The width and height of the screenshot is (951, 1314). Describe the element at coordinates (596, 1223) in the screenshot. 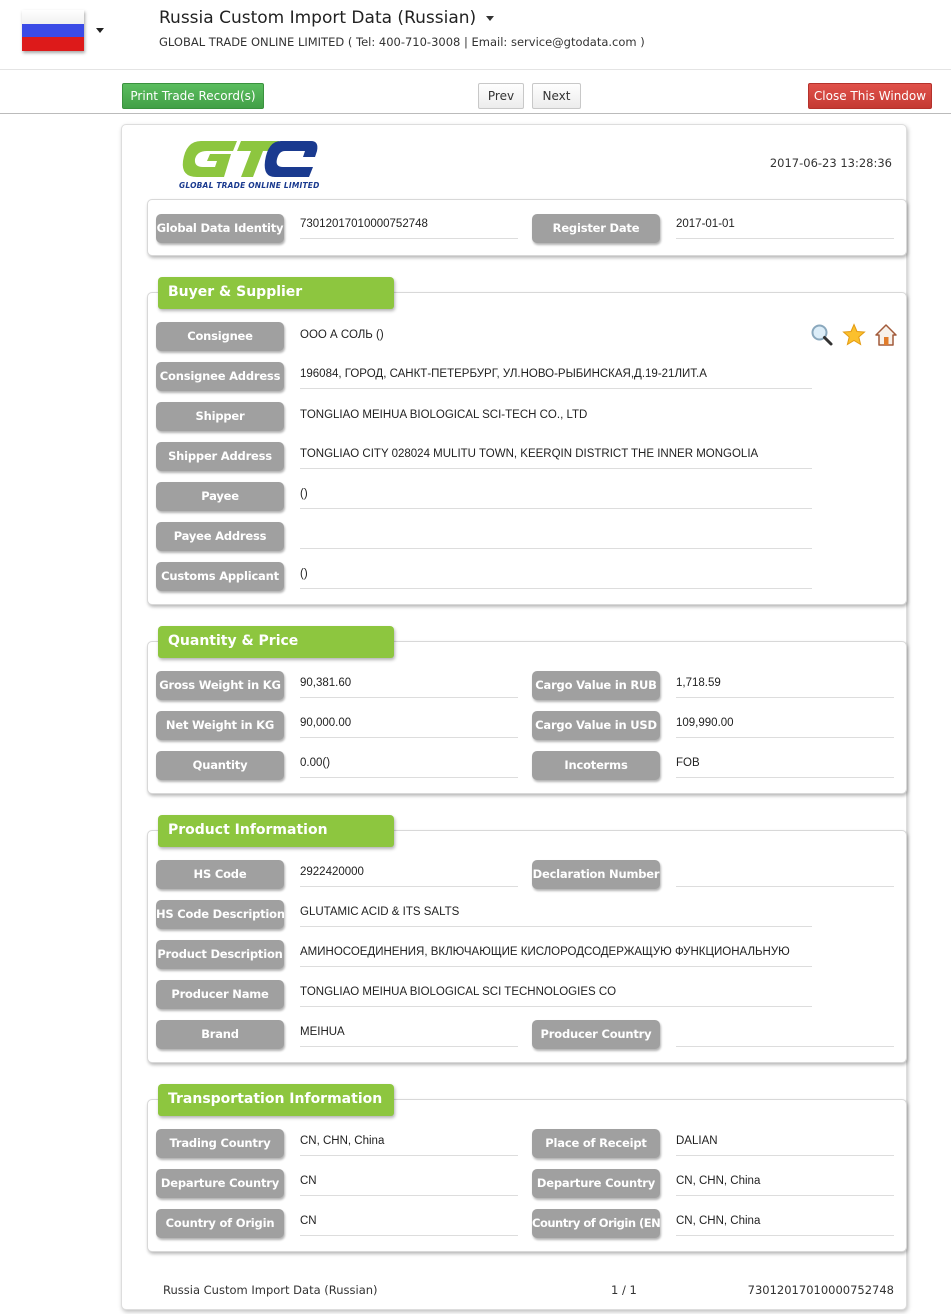

I see `country-of-origin-en-label: Country of Origin (EN)` at that location.